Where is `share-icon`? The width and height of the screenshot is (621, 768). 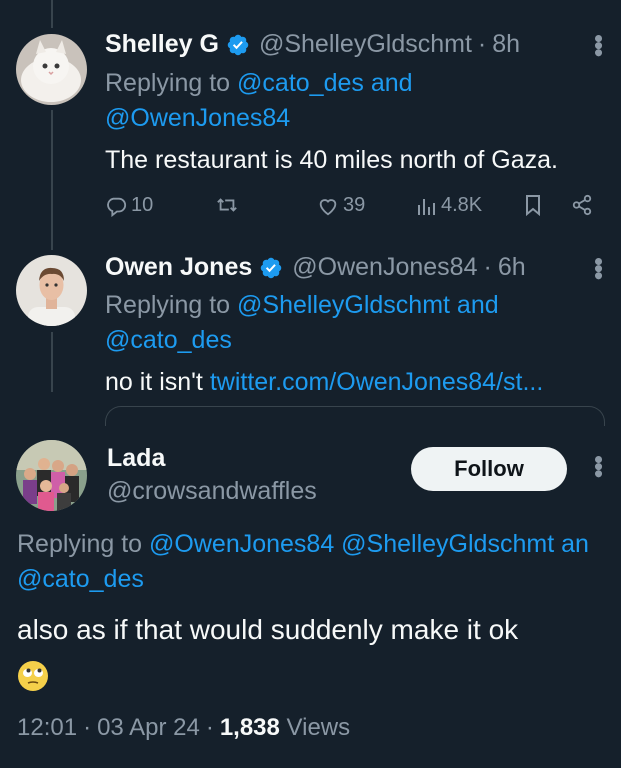
share-icon is located at coordinates (582, 205).